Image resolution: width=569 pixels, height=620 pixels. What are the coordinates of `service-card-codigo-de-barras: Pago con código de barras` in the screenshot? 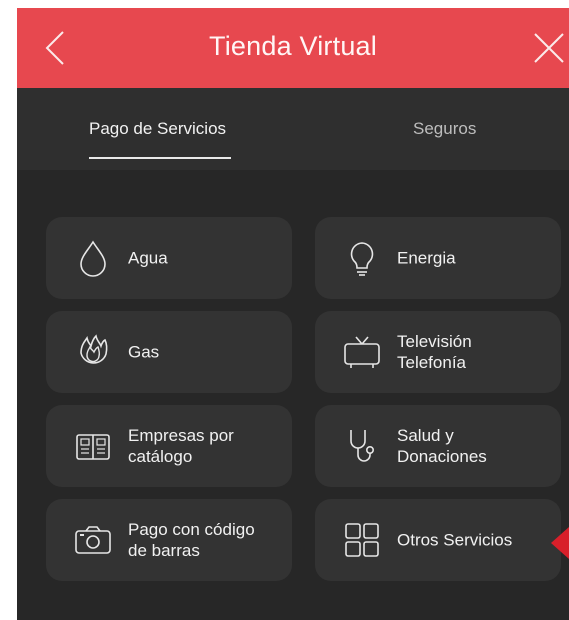 It's located at (169, 540).